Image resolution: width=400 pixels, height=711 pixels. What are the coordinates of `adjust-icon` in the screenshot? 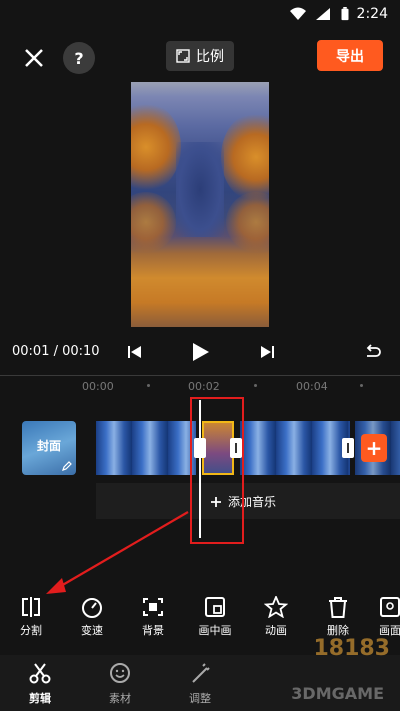 It's located at (201, 673).